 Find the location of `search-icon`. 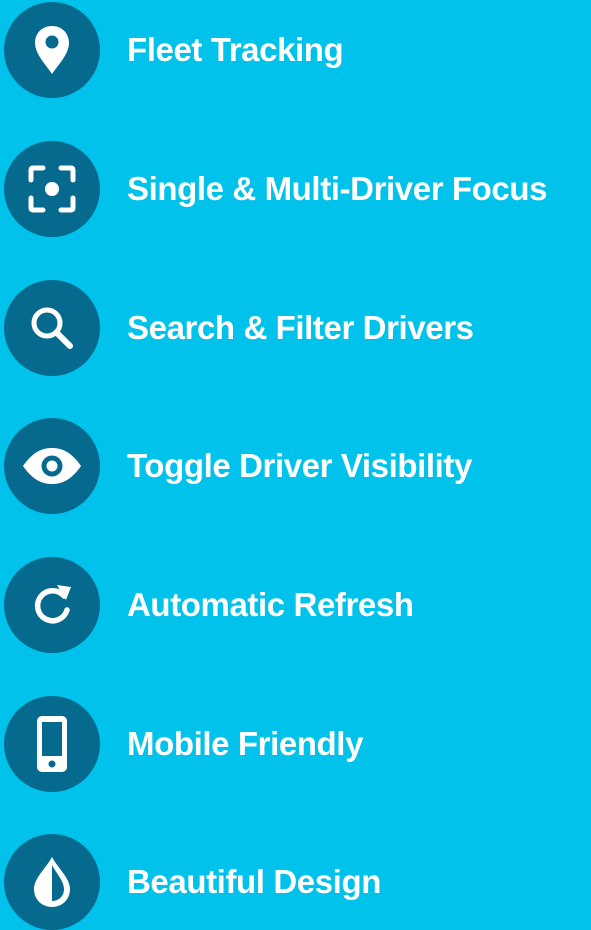

search-icon is located at coordinates (52, 328).